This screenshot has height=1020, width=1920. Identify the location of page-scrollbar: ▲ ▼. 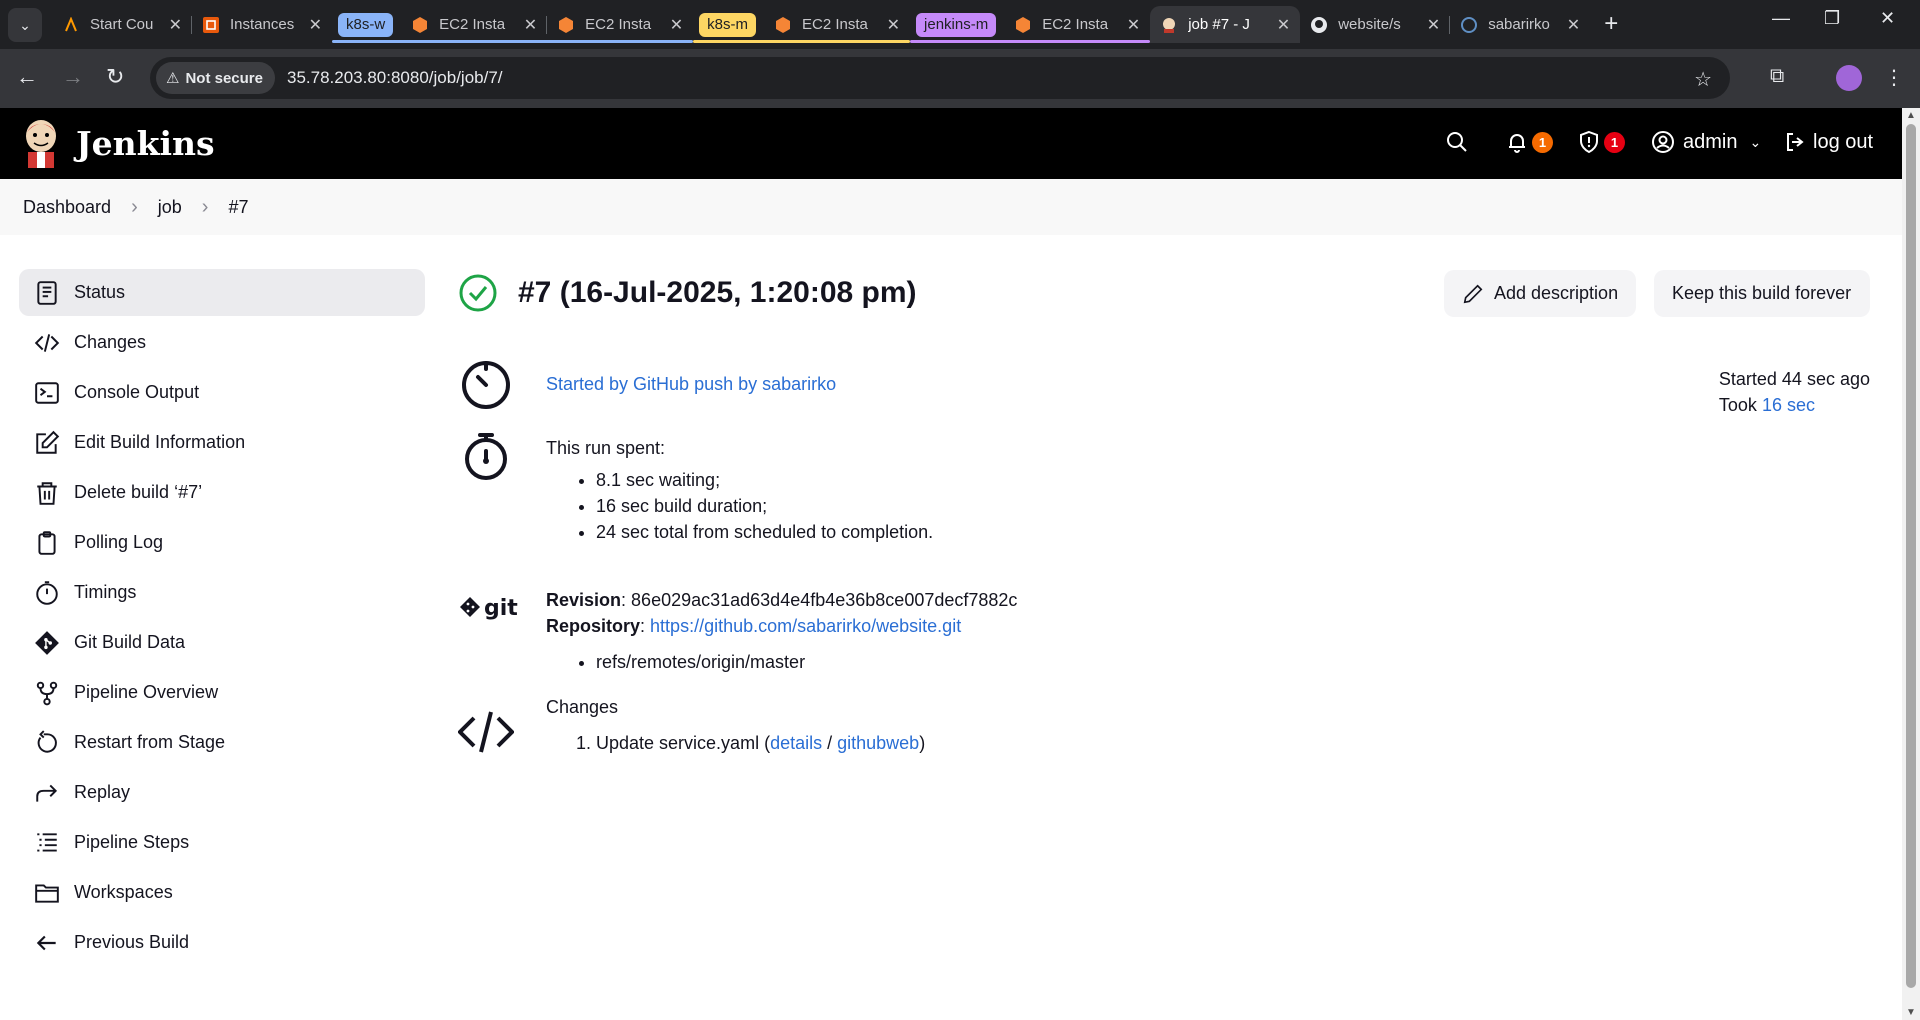
(1911, 564).